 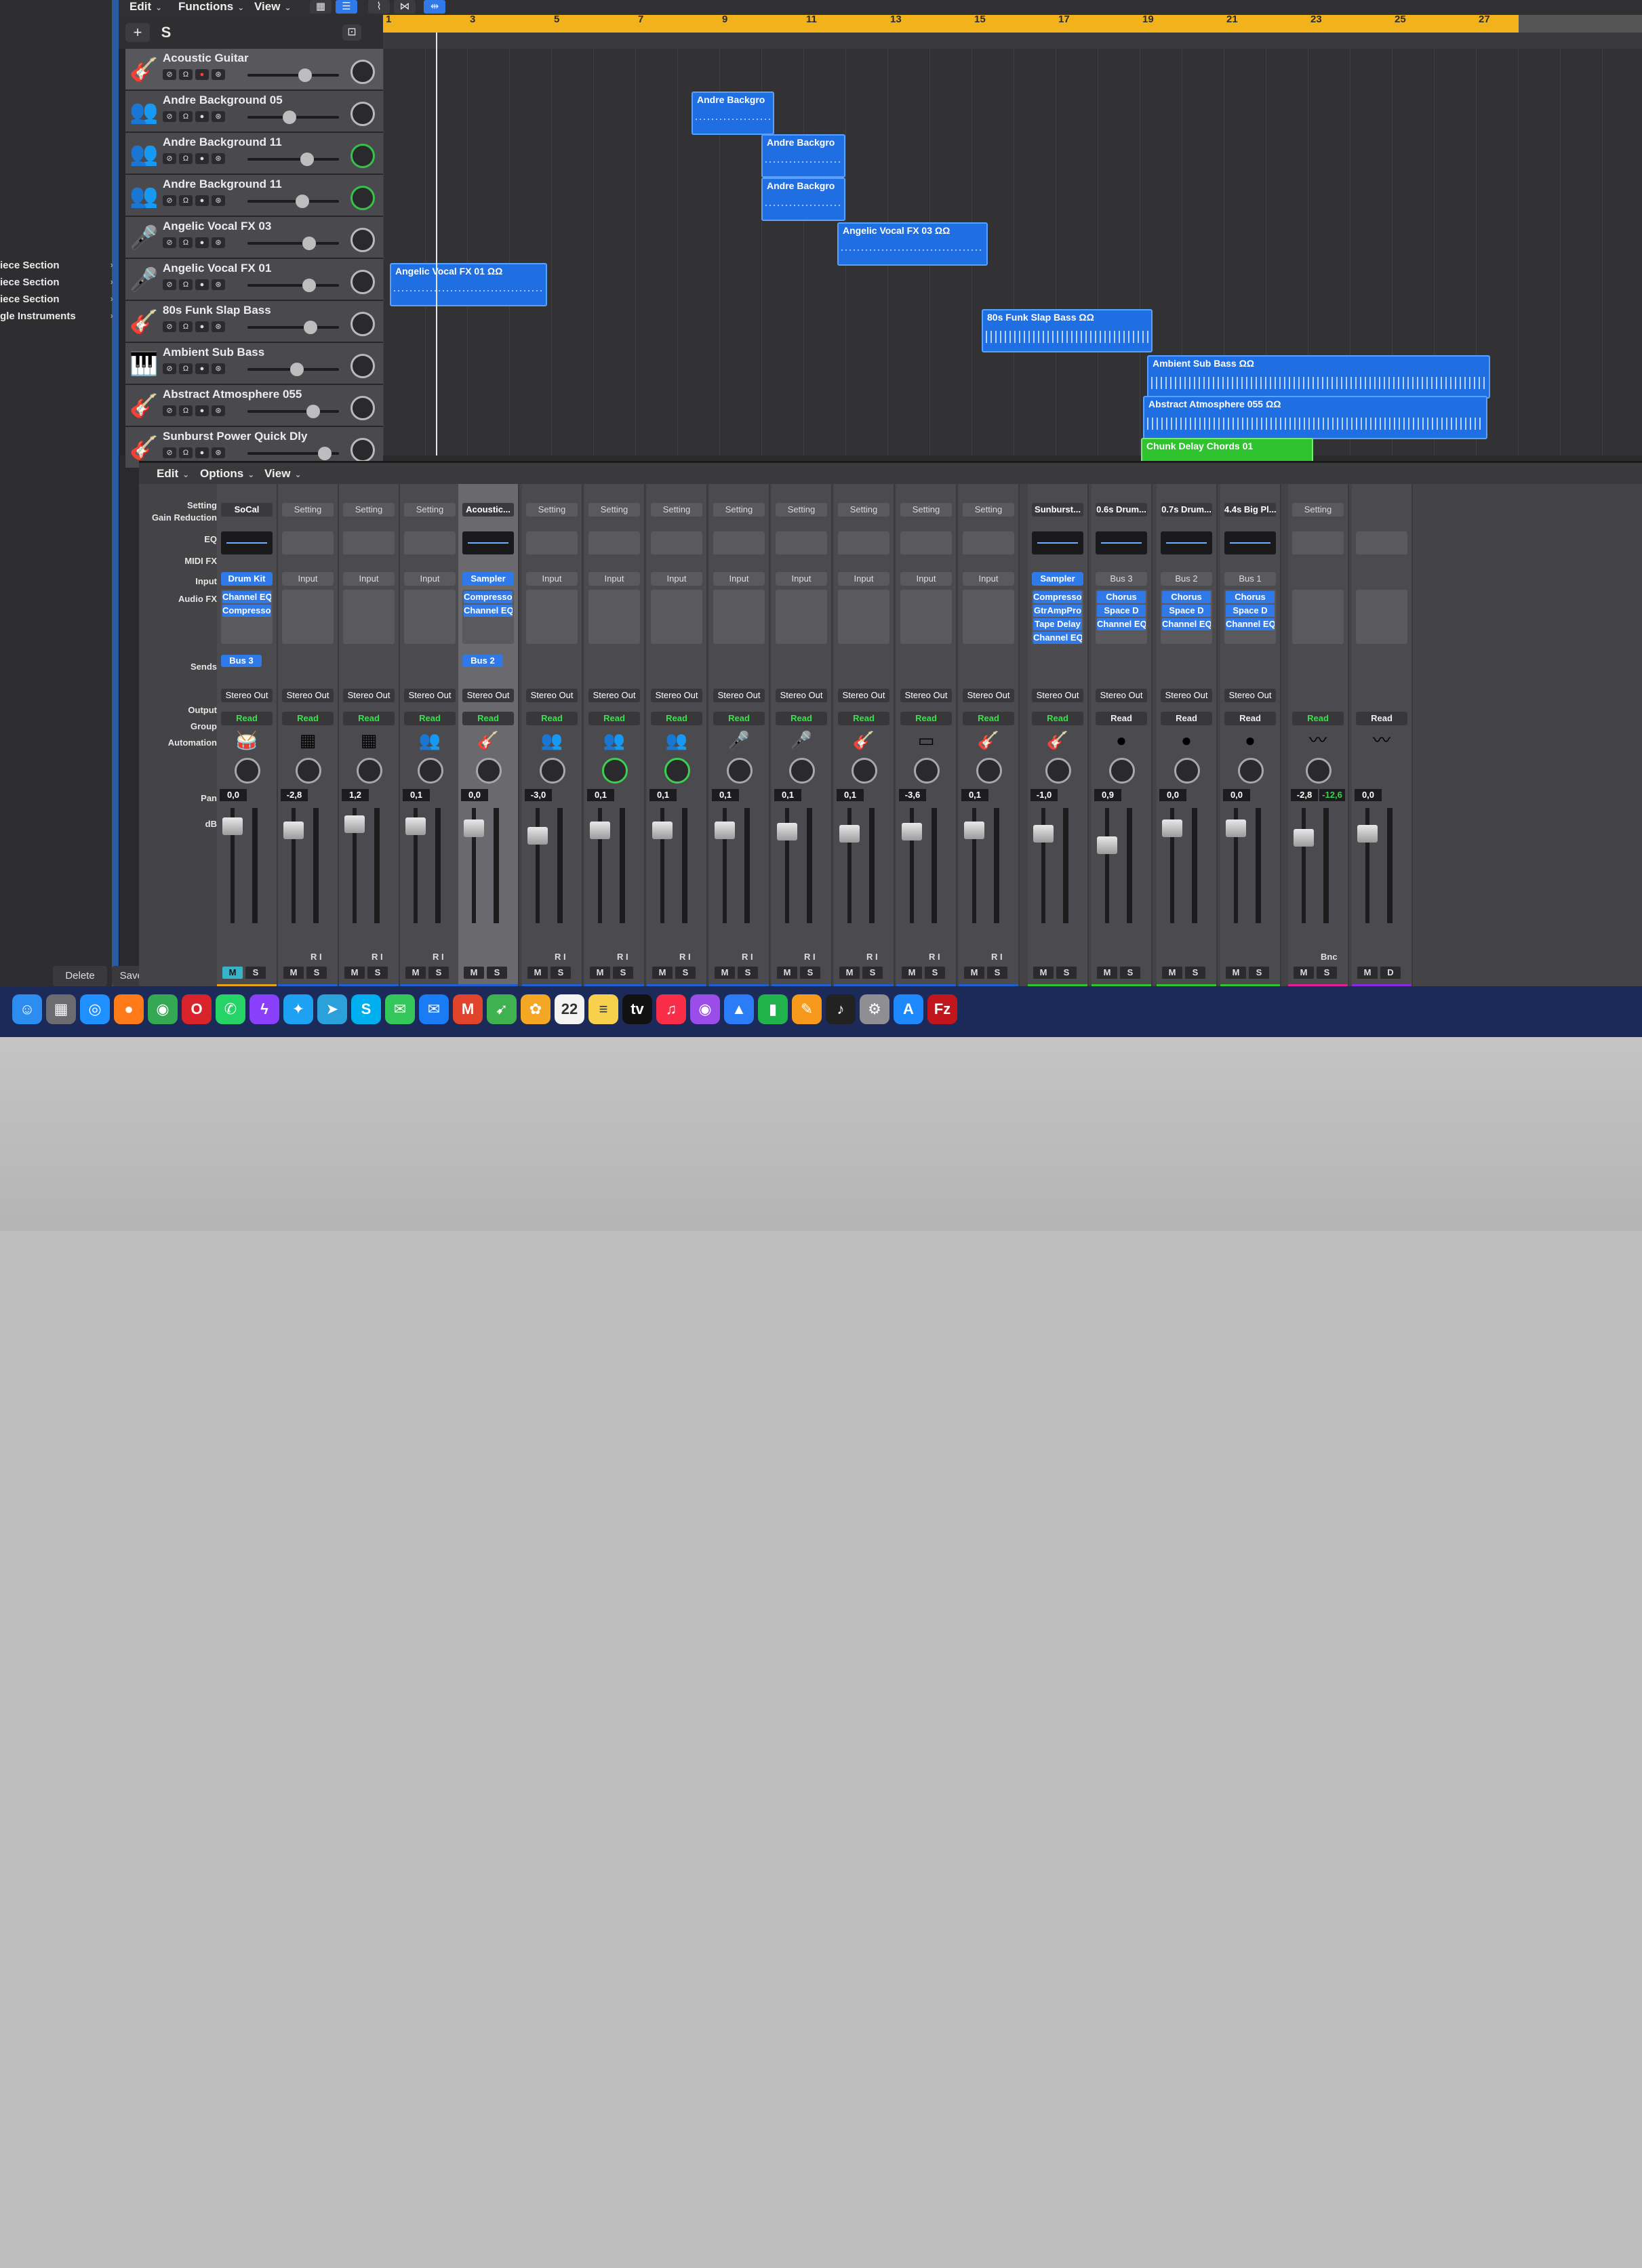 I want to click on setting-slot: Setting, so click(x=308, y=510).